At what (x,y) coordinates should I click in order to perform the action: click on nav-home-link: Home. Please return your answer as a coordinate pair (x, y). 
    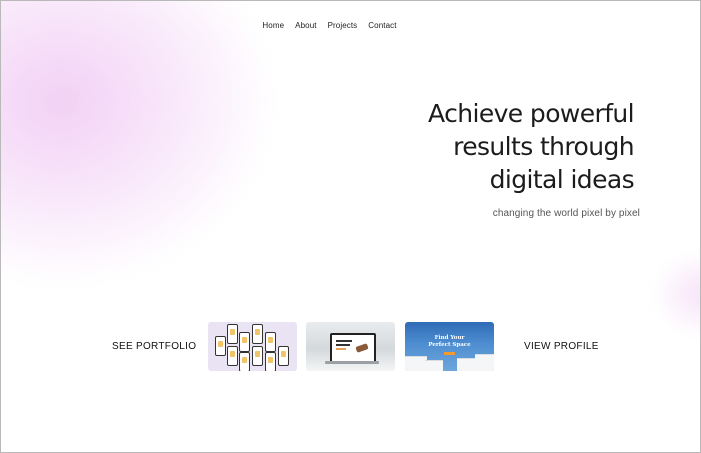
    Looking at the image, I should click on (273, 25).